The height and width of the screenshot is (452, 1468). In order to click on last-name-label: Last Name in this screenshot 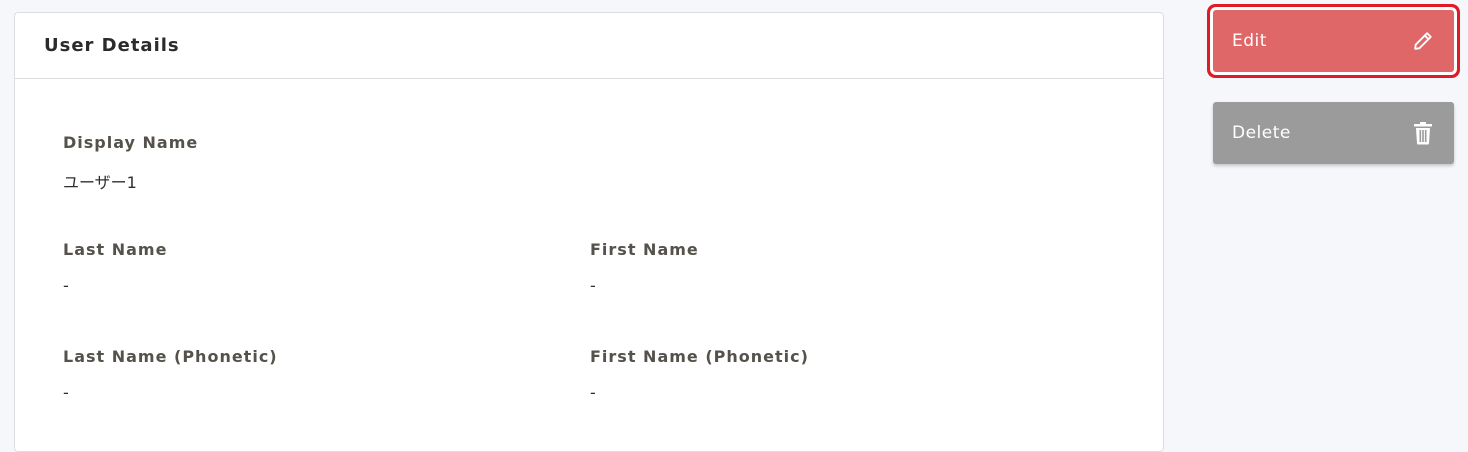, I will do `click(115, 249)`.